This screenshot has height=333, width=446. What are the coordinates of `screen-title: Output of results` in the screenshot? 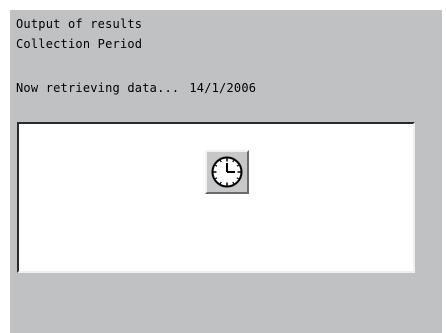 It's located at (79, 24).